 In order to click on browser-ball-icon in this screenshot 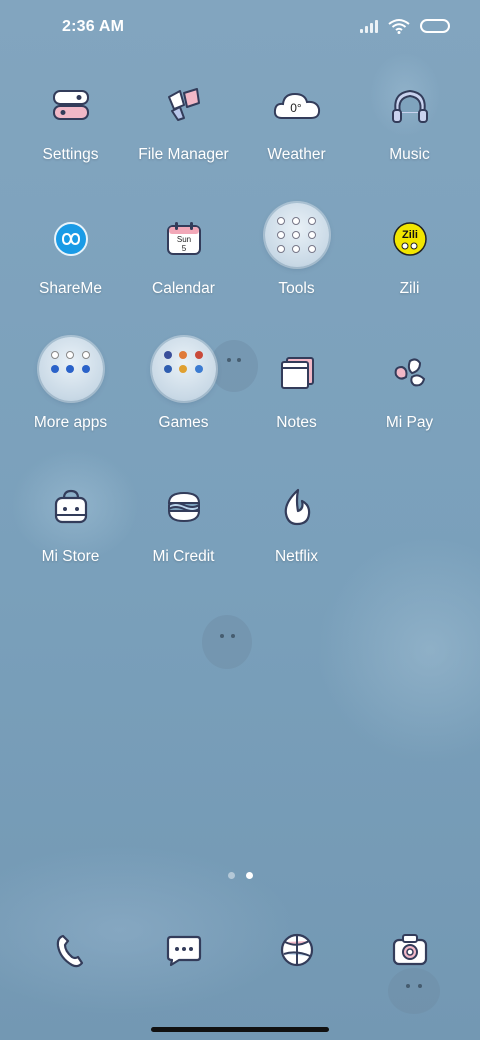, I will do `click(296, 950)`.